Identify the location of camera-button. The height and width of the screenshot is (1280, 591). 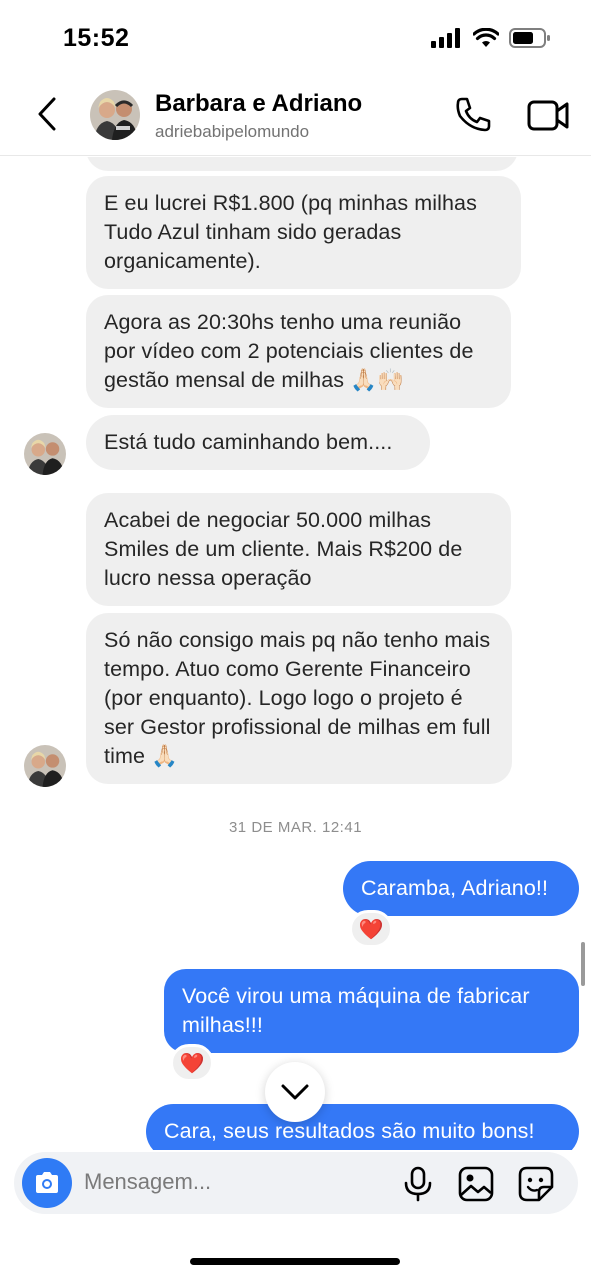
(47, 1183).